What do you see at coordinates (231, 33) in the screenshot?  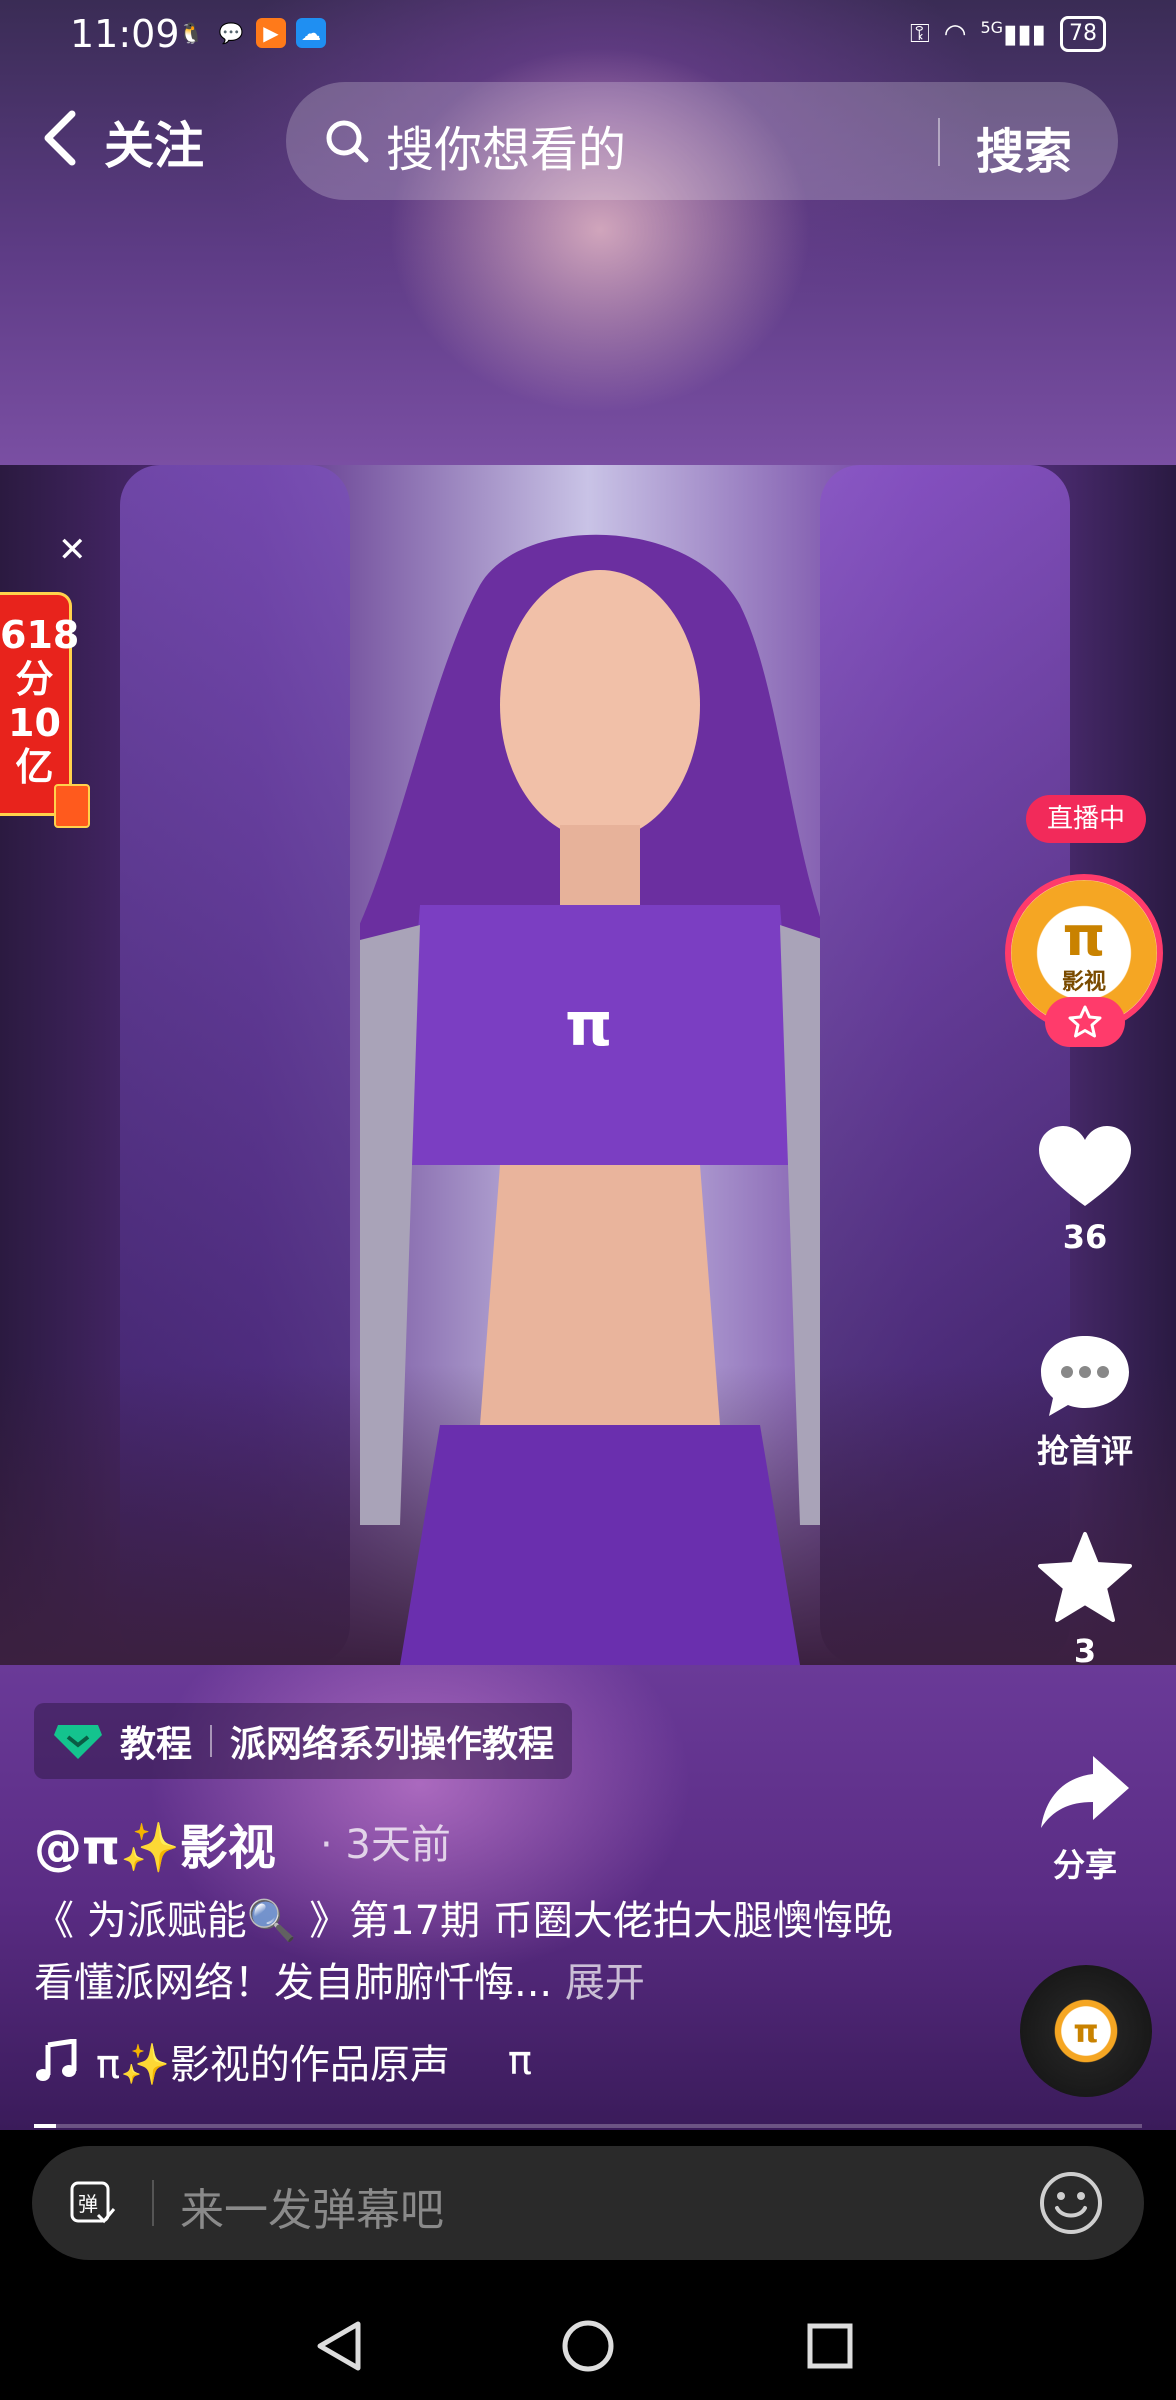 I see `wechat-icon: 💬` at bounding box center [231, 33].